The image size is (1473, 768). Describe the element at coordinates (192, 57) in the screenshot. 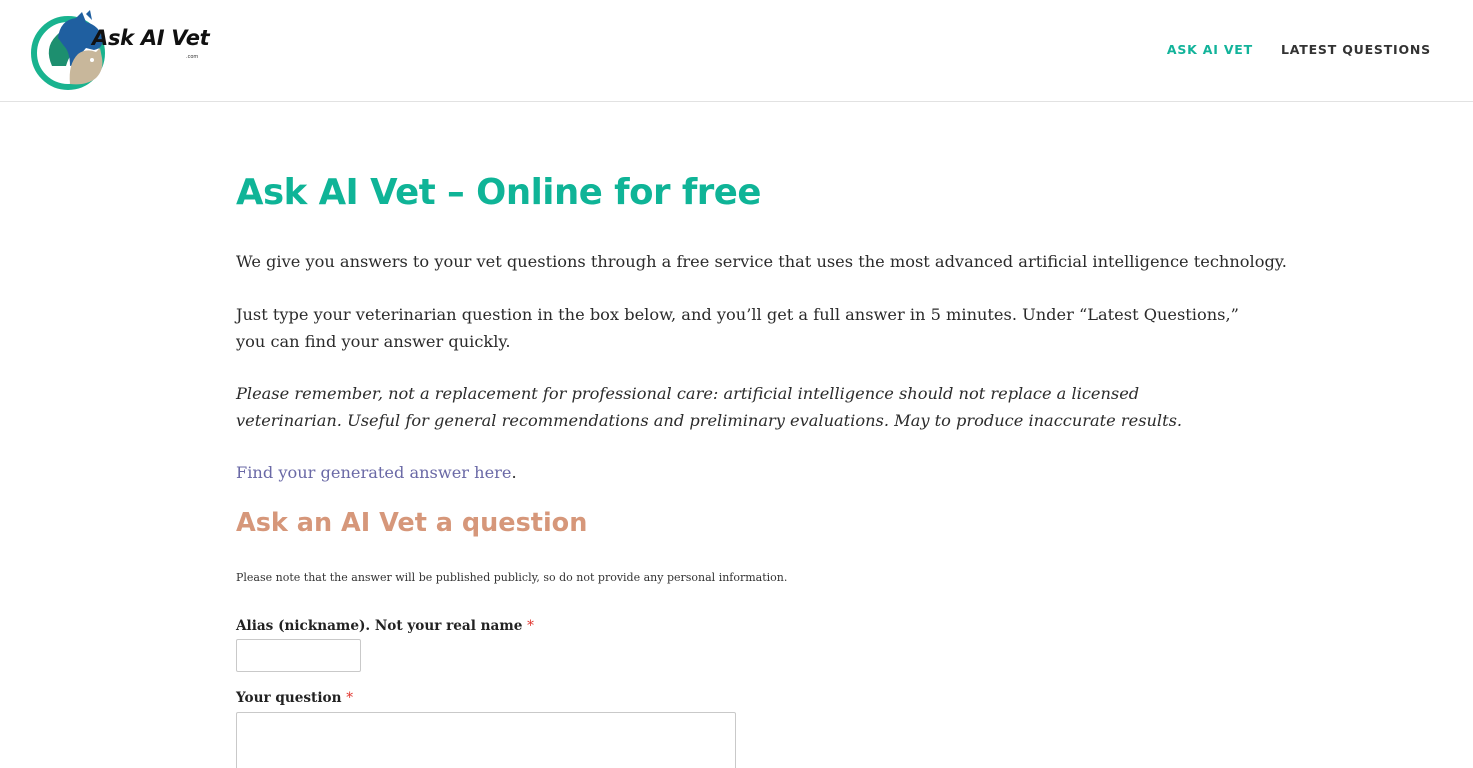

I see `logo-subtext: .com` at that location.